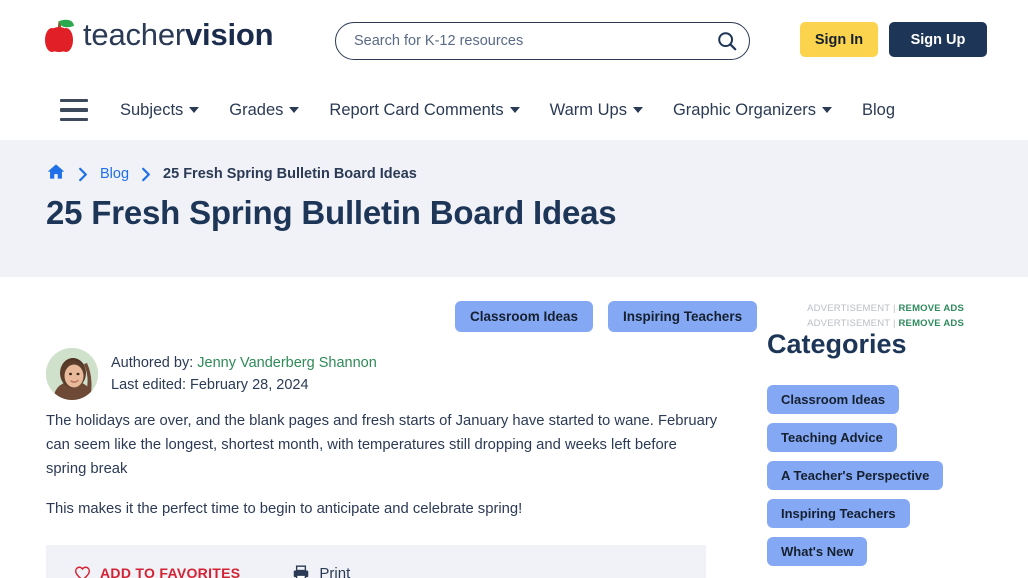 This screenshot has height=578, width=1028. I want to click on tag-chip-classroom-ideas: Classroom Ideas, so click(524, 316).